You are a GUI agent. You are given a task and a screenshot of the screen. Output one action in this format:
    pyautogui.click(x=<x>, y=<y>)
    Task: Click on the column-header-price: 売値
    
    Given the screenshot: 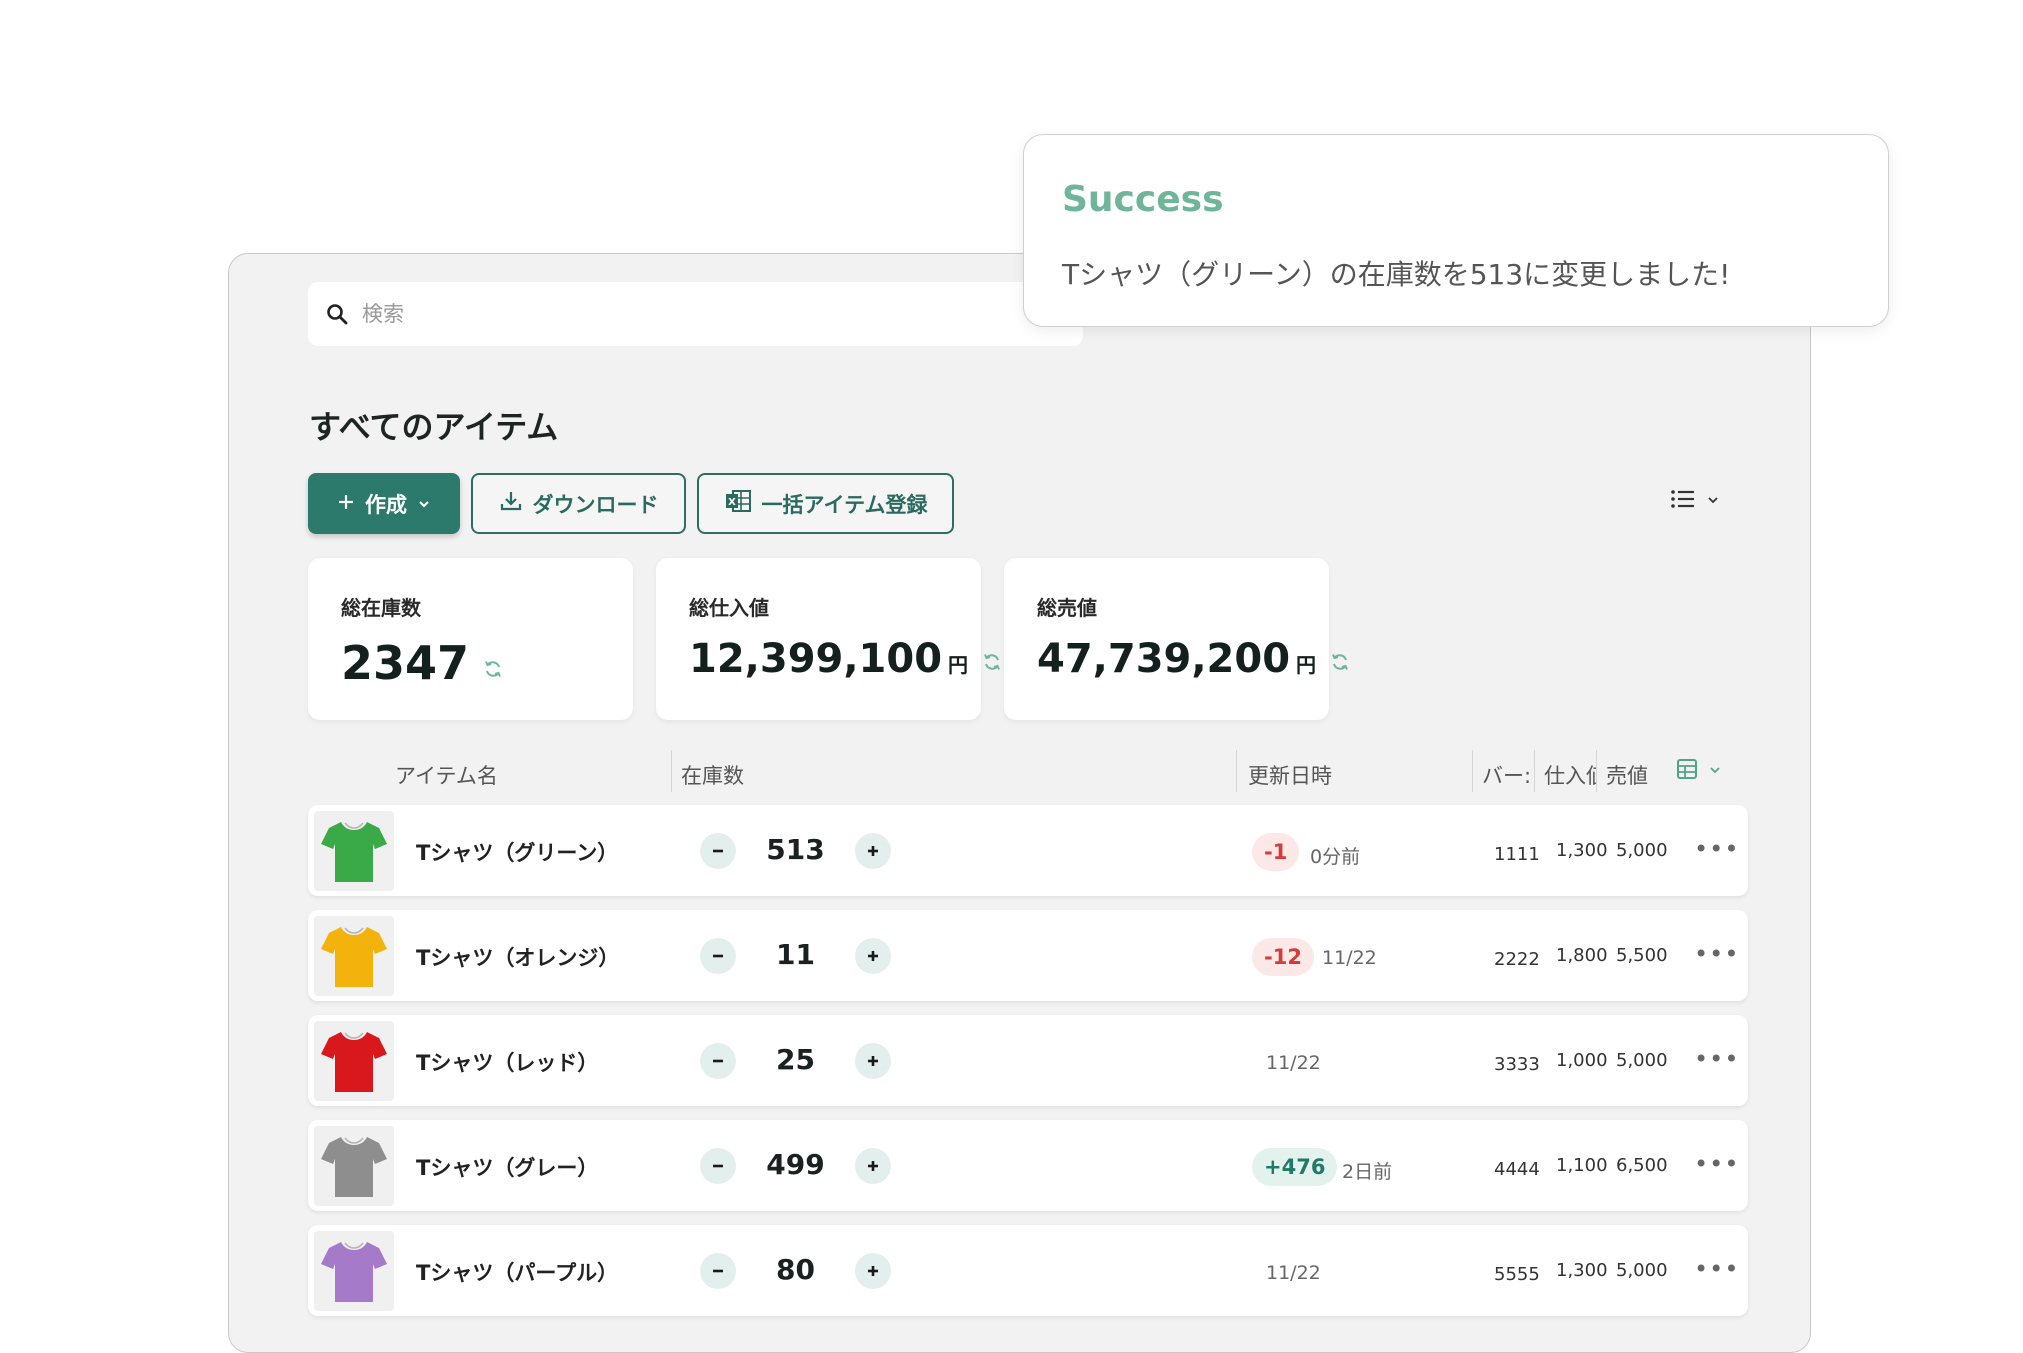 What is the action you would take?
    pyautogui.click(x=1627, y=775)
    